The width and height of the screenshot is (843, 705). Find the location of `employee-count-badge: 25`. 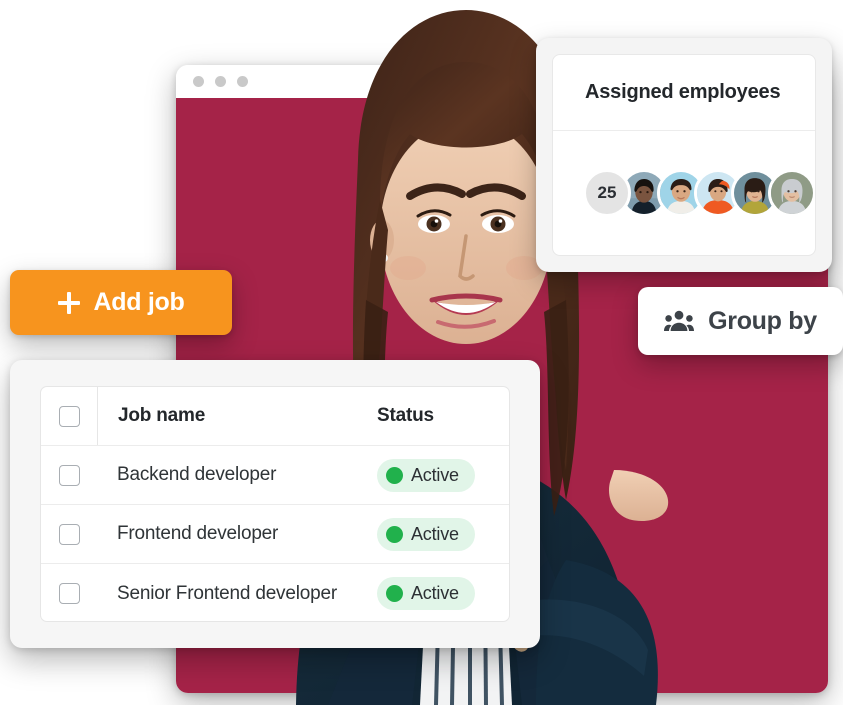

employee-count-badge: 25 is located at coordinates (607, 193).